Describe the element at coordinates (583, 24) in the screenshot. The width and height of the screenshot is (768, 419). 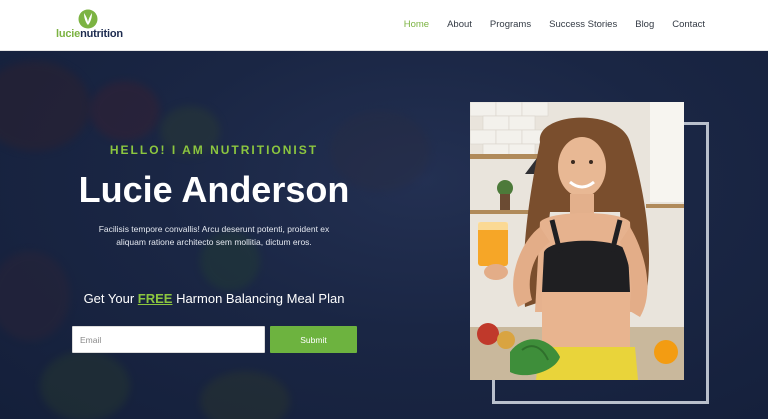
I see `nav-success-stories: Success Stories` at that location.